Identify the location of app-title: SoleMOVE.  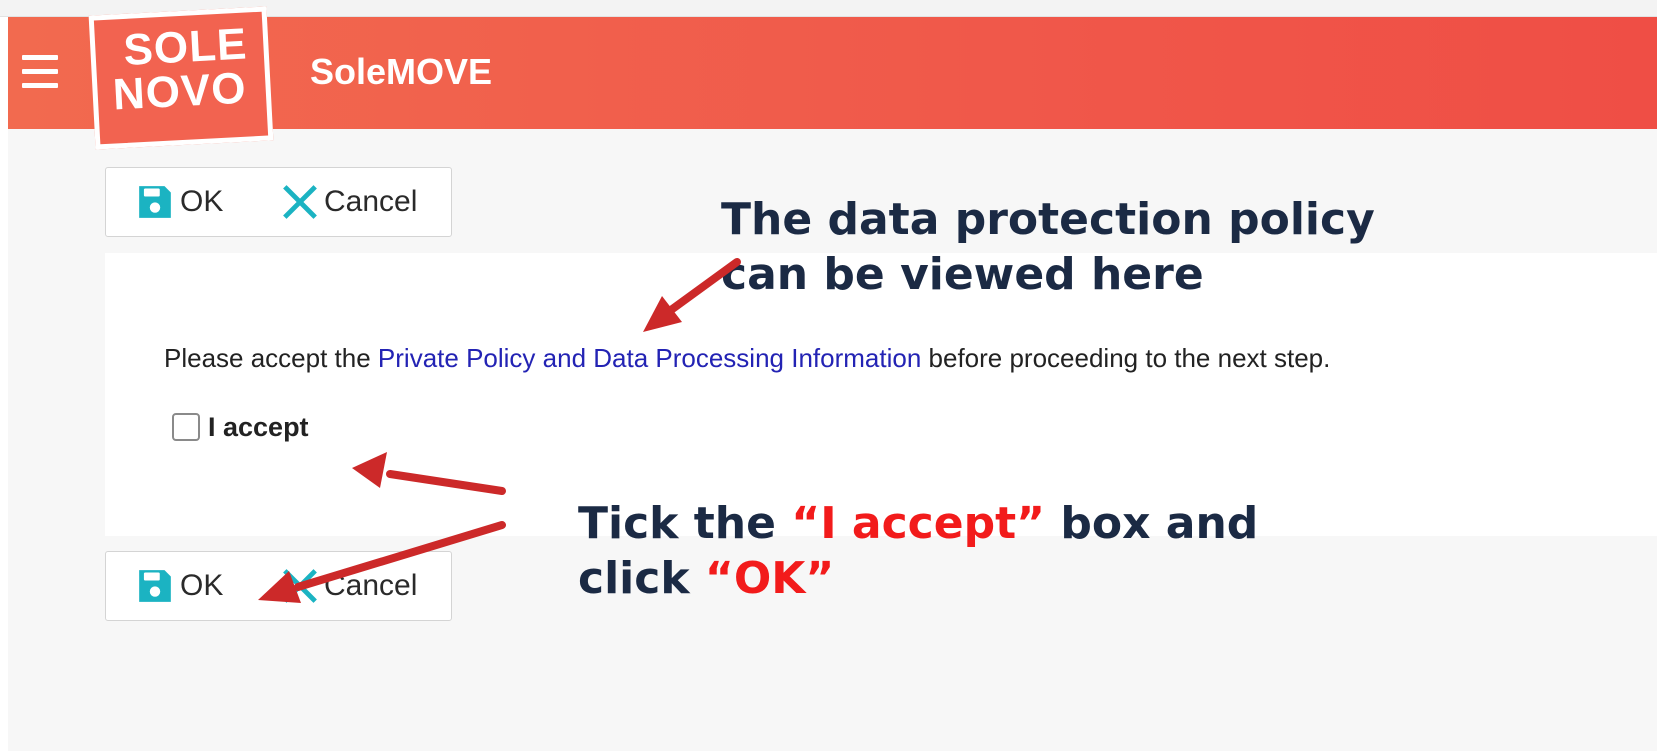
(401, 71).